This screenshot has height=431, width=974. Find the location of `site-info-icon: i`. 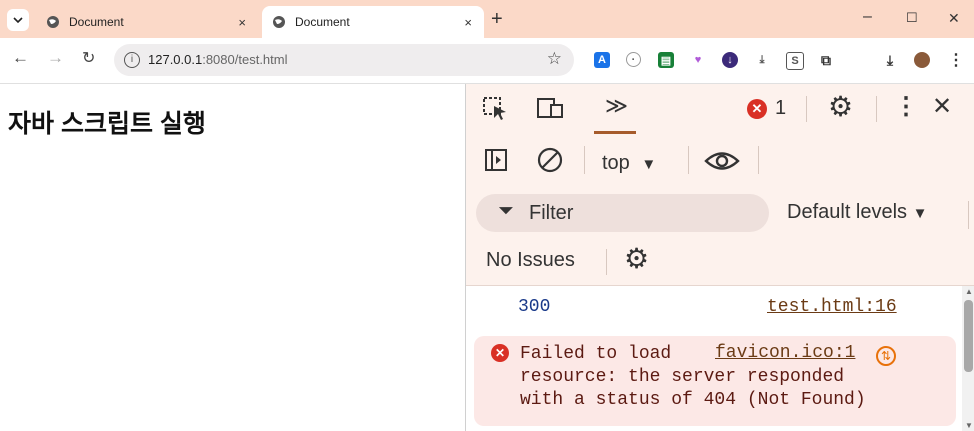

site-info-icon: i is located at coordinates (132, 60).